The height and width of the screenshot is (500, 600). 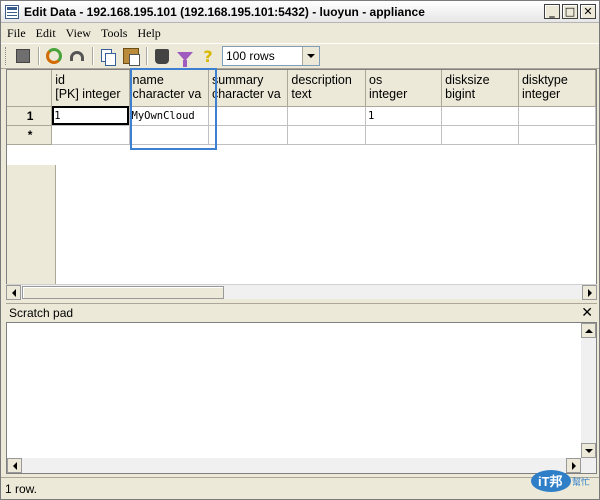 I want to click on column-type: bigint, so click(x=460, y=94).